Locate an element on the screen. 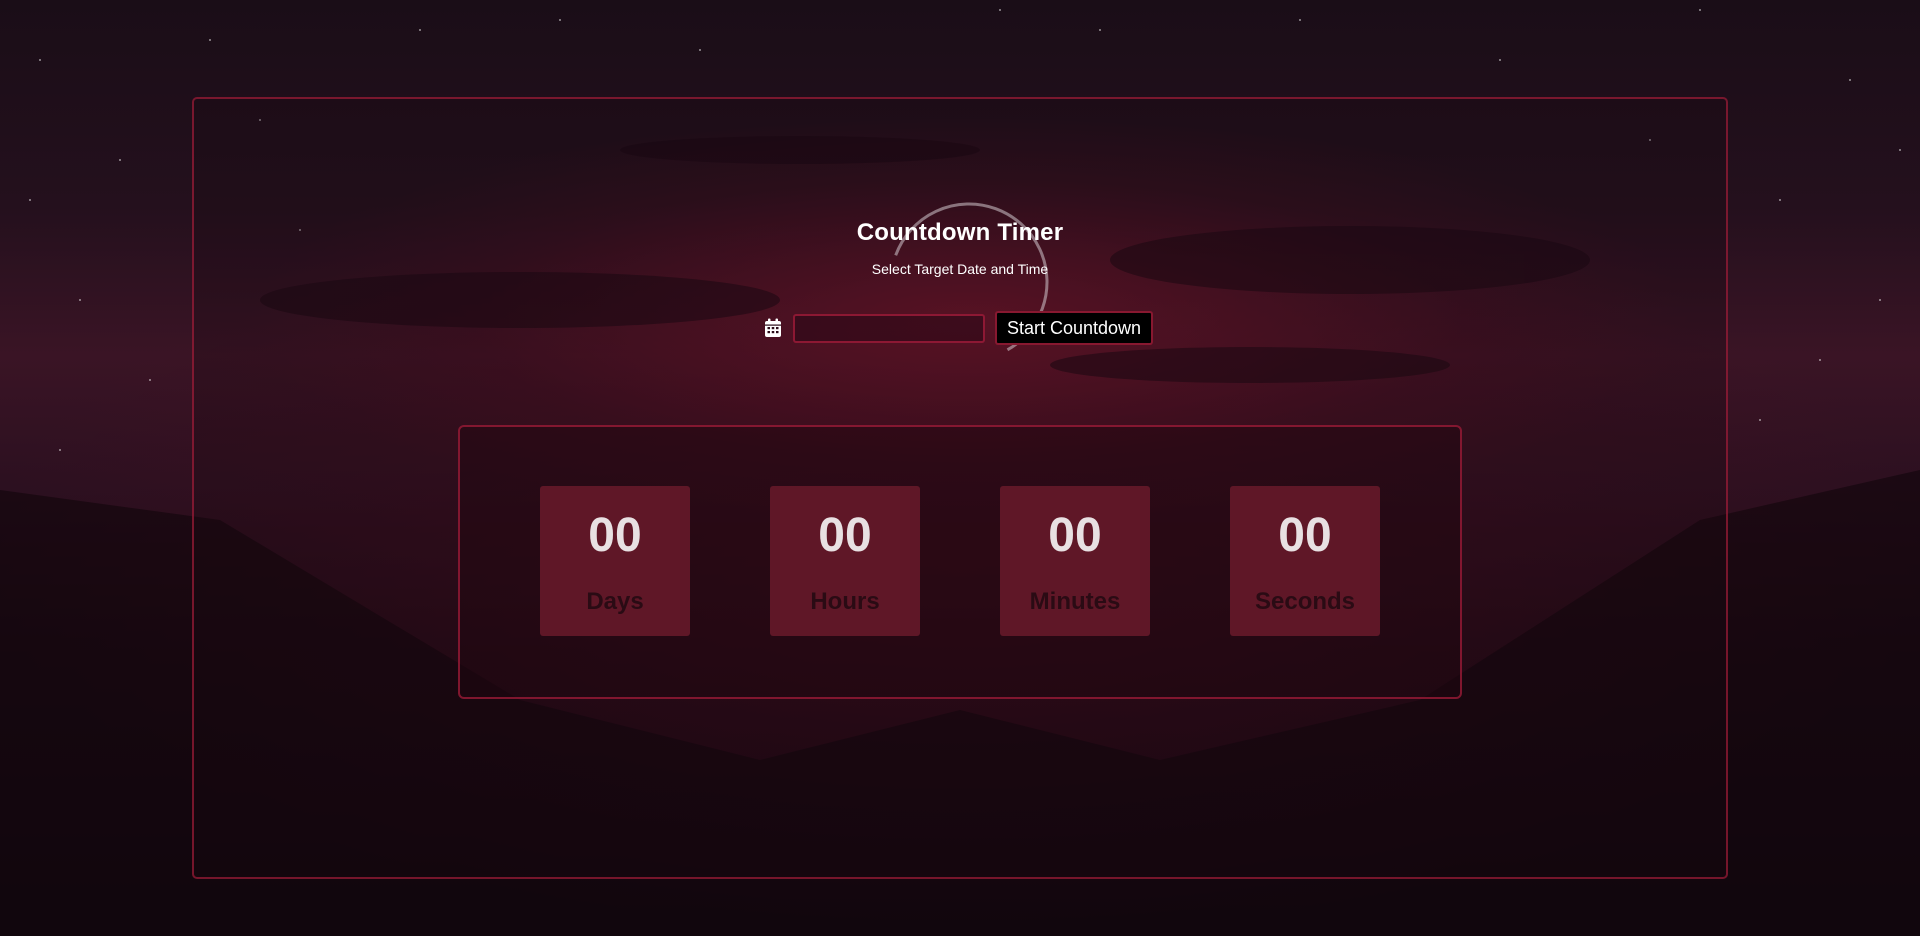  calendar-icon is located at coordinates (773, 328).